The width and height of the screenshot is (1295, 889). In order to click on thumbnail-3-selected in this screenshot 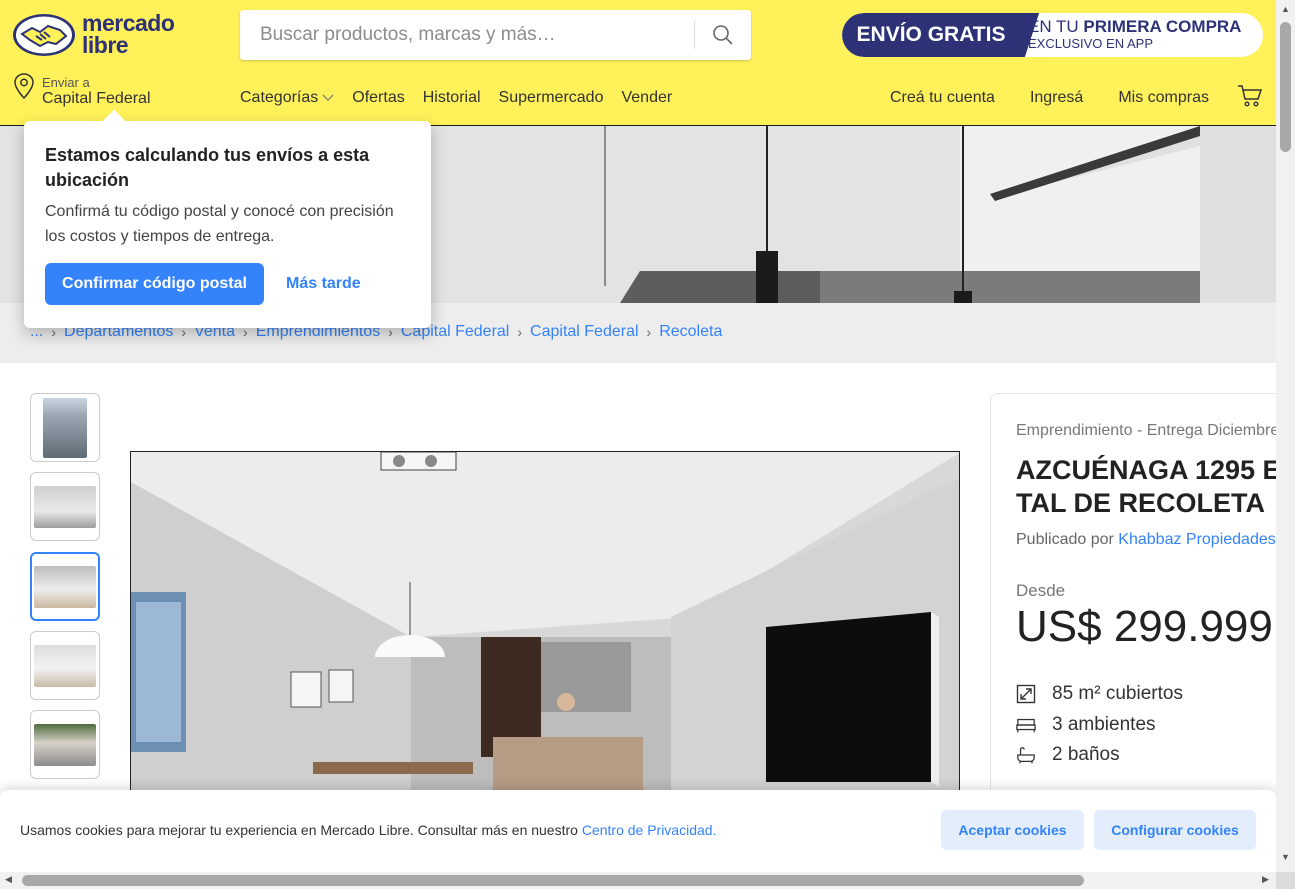, I will do `click(65, 586)`.